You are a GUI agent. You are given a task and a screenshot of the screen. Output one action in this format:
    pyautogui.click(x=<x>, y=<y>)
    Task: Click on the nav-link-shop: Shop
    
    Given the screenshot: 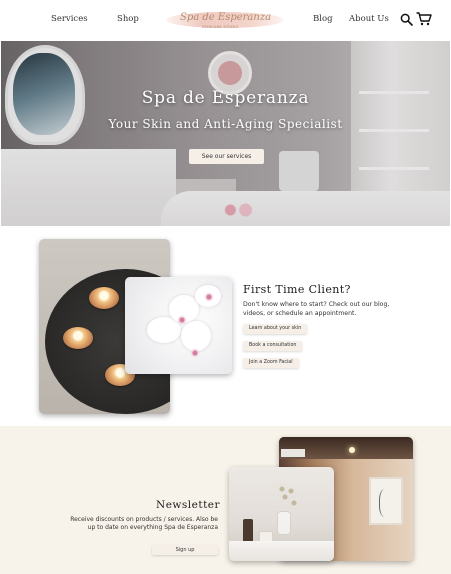 What is the action you would take?
    pyautogui.click(x=128, y=19)
    